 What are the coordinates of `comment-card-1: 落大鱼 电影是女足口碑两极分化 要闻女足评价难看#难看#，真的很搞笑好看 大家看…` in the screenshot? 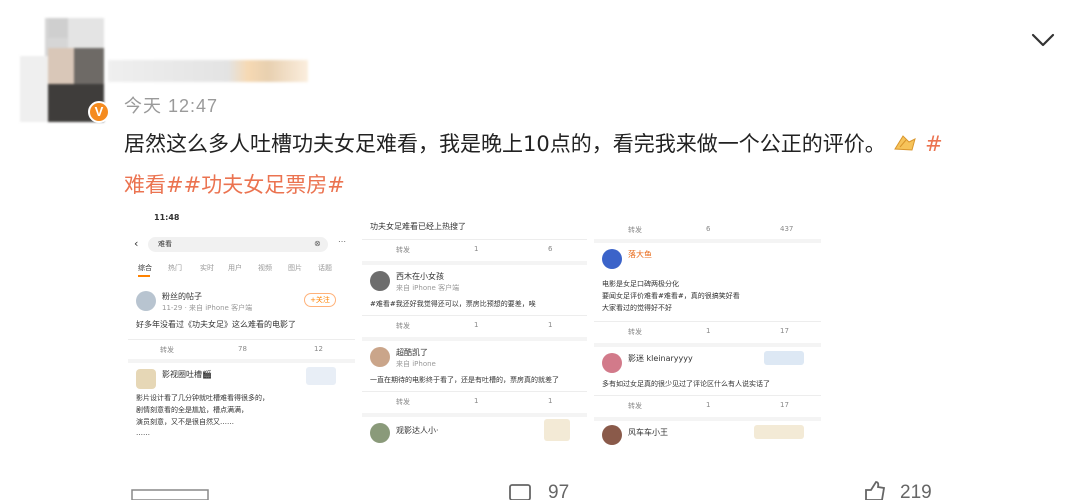 It's located at (707, 293).